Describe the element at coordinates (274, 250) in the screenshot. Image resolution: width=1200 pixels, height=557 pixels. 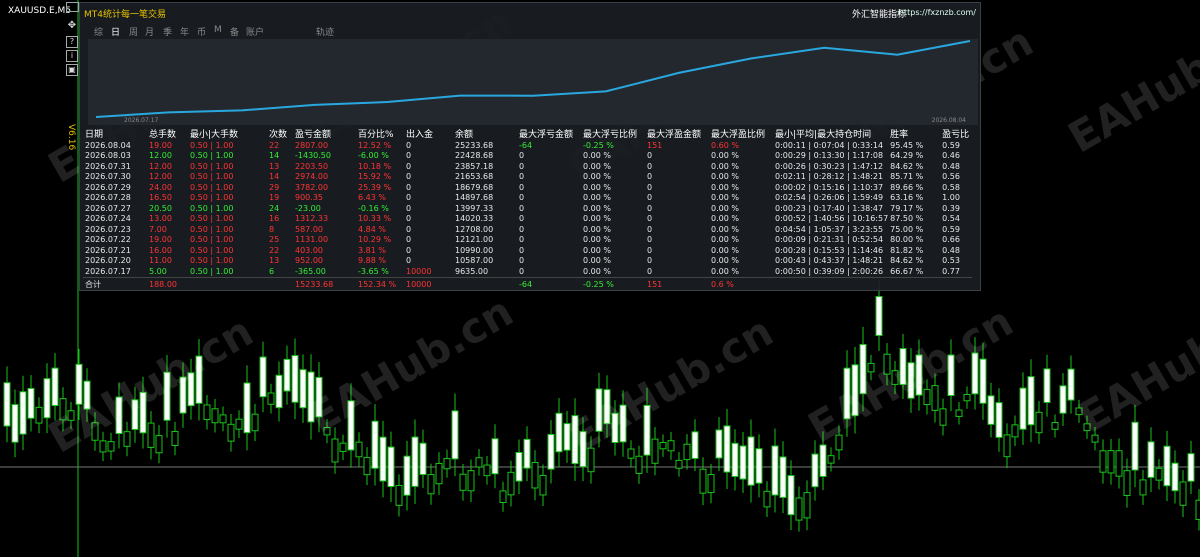
I see `table-cell: 22` at that location.